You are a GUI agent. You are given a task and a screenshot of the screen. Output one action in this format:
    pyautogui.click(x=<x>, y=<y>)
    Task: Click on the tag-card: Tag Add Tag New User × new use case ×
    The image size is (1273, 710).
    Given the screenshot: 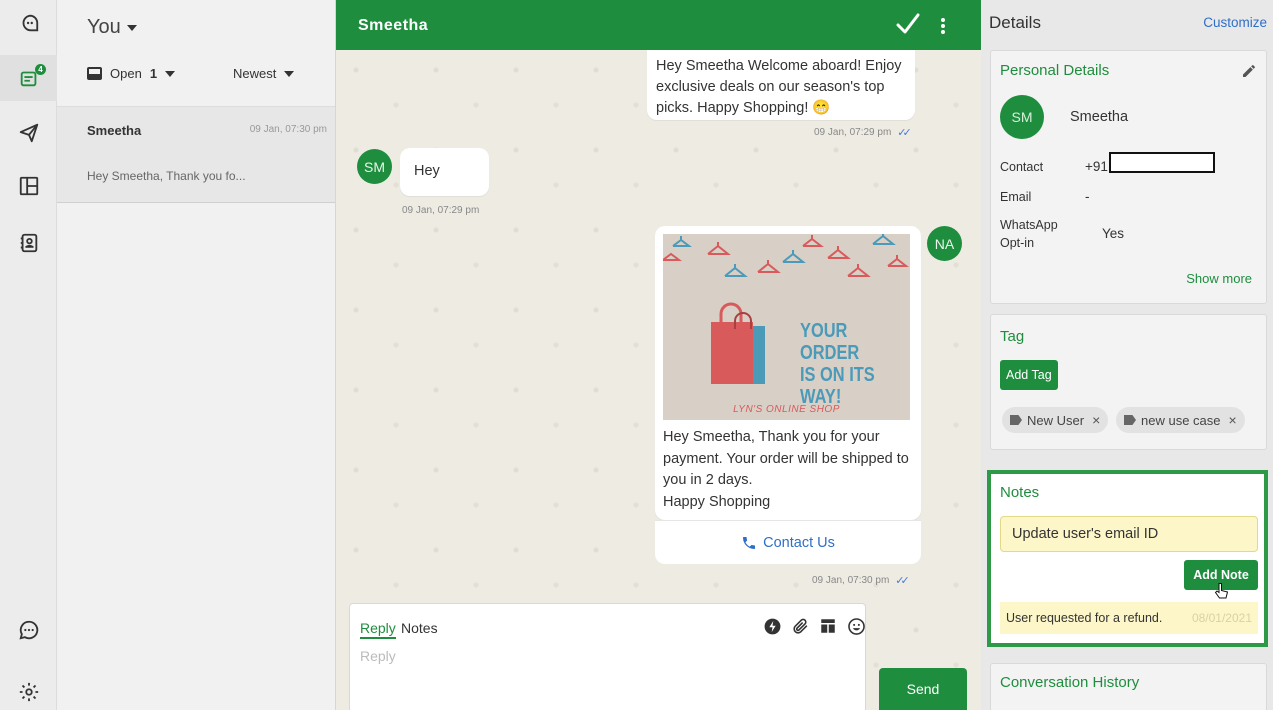 What is the action you would take?
    pyautogui.click(x=1128, y=382)
    